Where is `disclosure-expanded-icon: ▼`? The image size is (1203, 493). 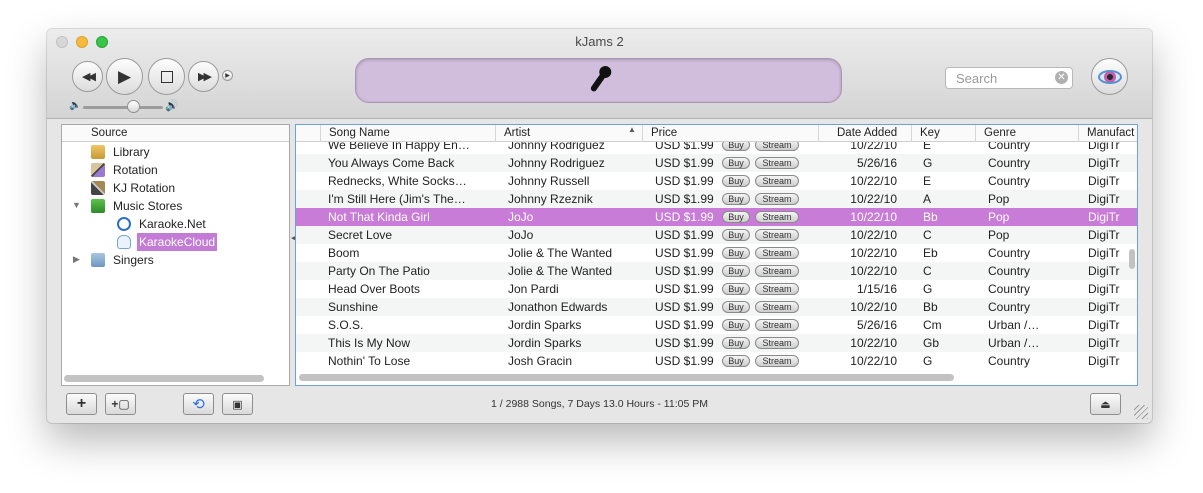 disclosure-expanded-icon: ▼ is located at coordinates (76, 205).